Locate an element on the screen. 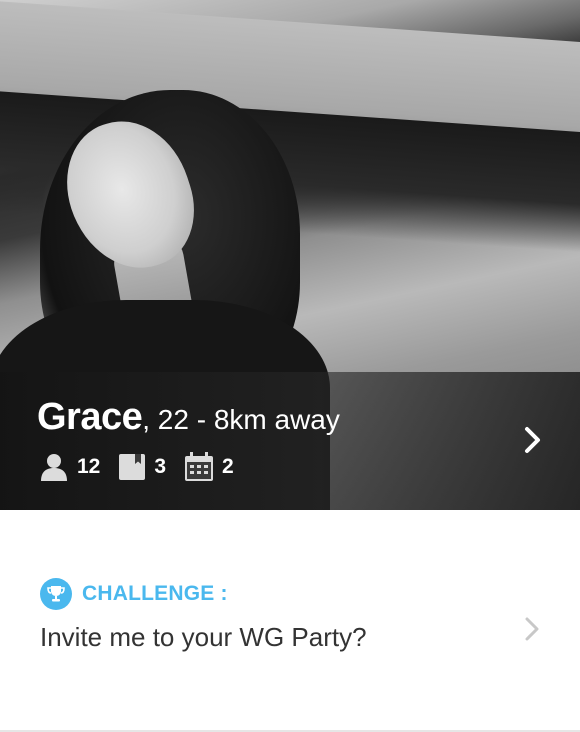 The image size is (580, 732). events-count: 2 is located at coordinates (228, 466).